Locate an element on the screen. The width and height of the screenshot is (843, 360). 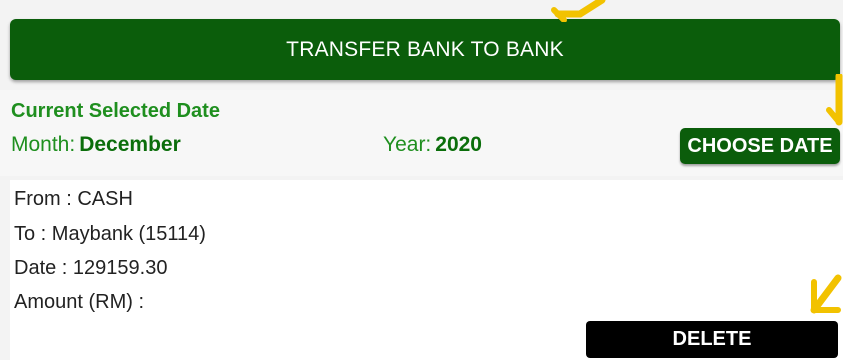
transfer-title-label: TRANSFER BANK TO BANK is located at coordinates (425, 49).